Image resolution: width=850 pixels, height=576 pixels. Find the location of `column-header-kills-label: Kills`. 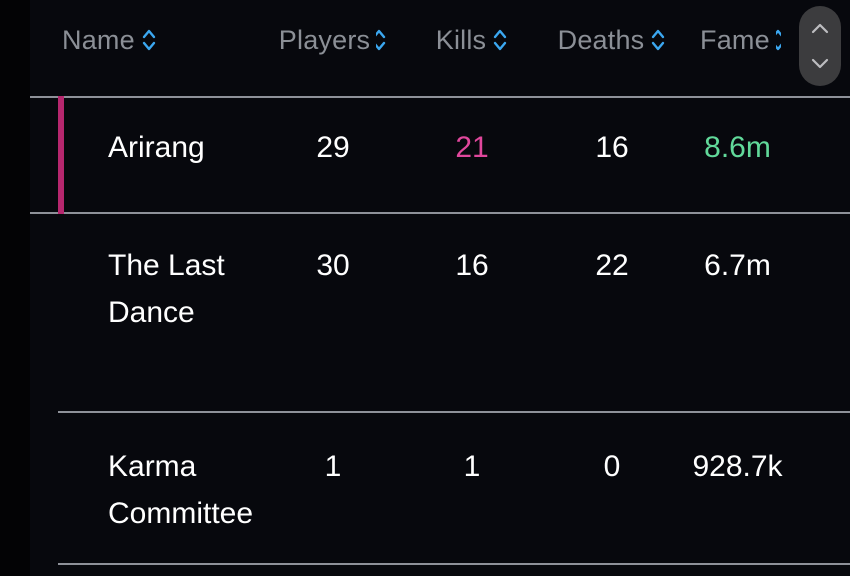

column-header-kills-label: Kills is located at coordinates (461, 39).